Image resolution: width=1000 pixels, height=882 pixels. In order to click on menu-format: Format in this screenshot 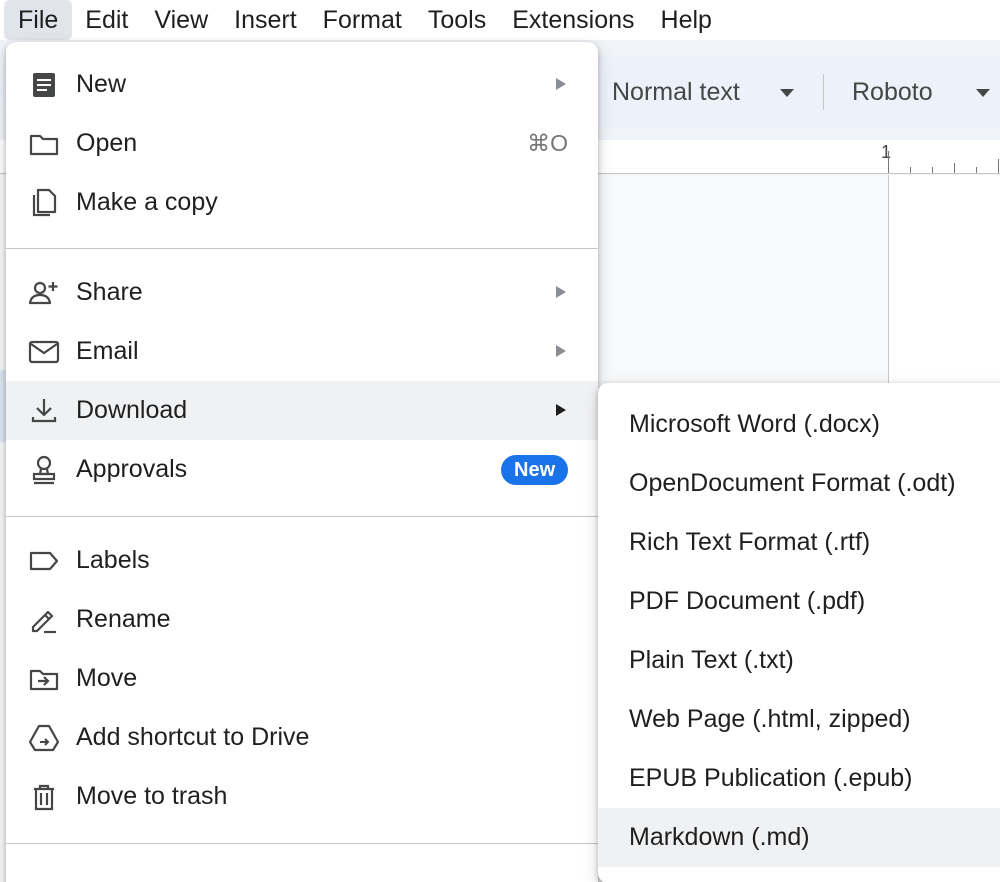, I will do `click(362, 20)`.